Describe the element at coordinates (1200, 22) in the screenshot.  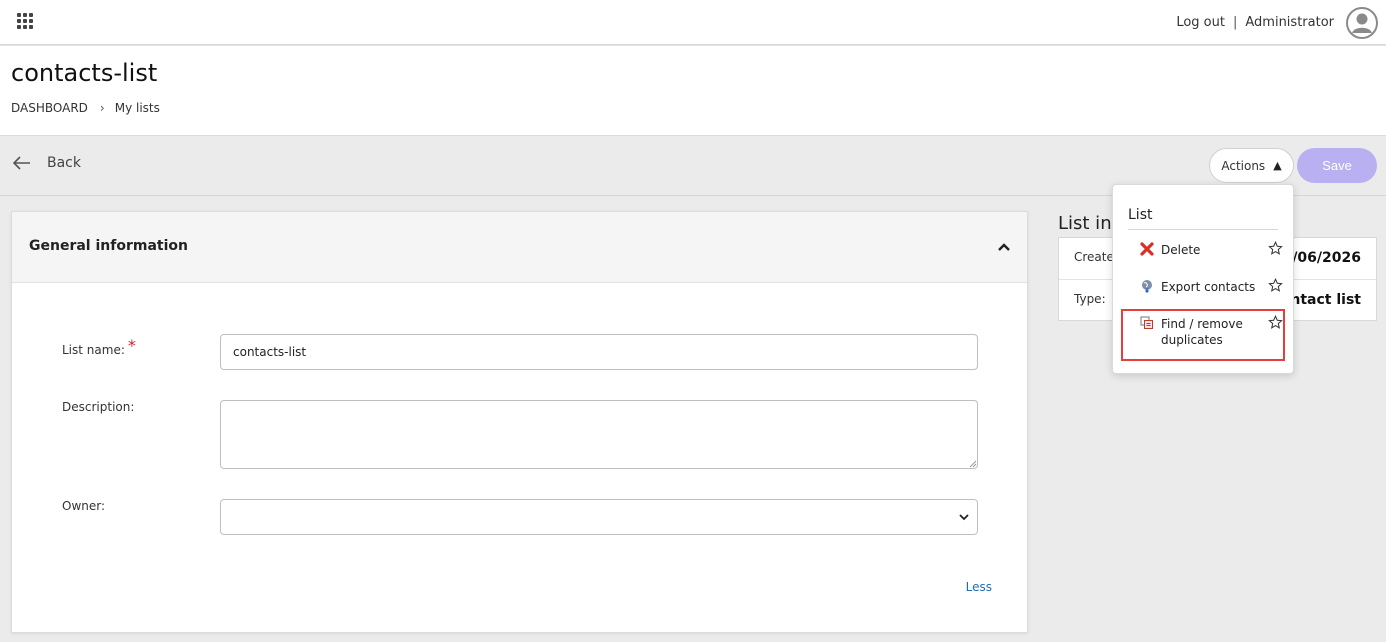
I see `logout-link: Log out` at that location.